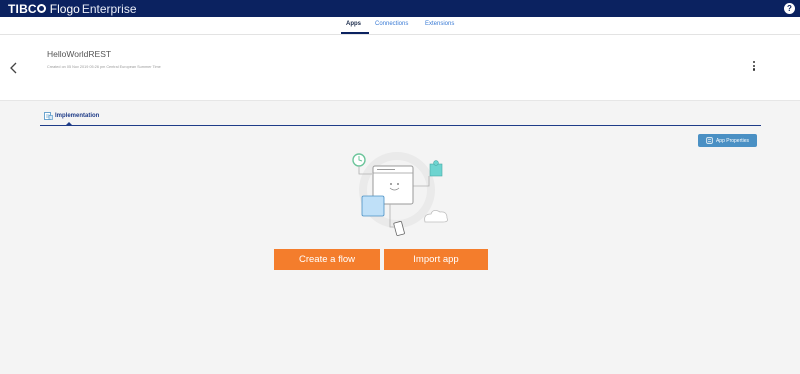  I want to click on folder-icon, so click(373, 206).